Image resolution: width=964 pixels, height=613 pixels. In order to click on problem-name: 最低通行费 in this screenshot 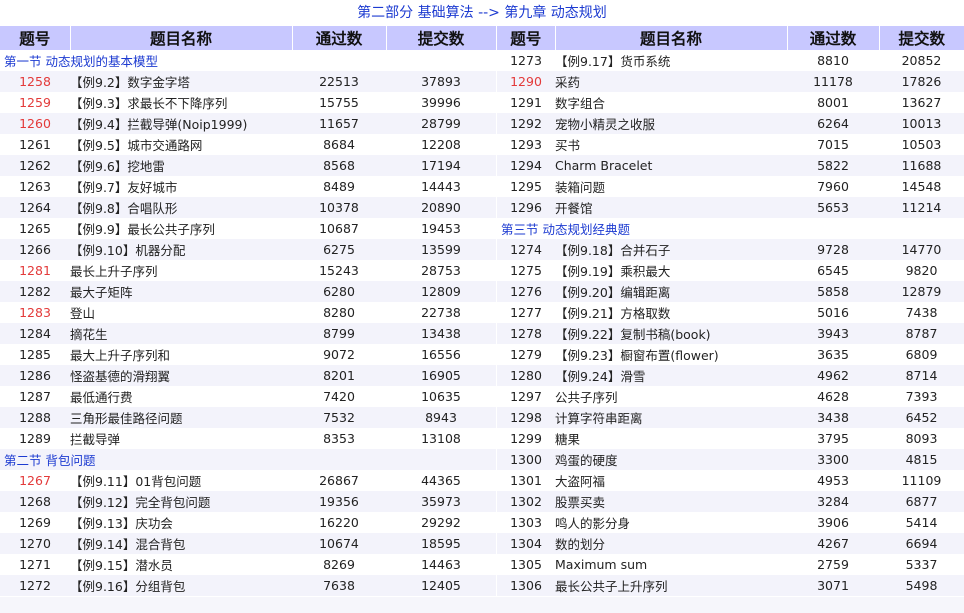, I will do `click(181, 396)`.